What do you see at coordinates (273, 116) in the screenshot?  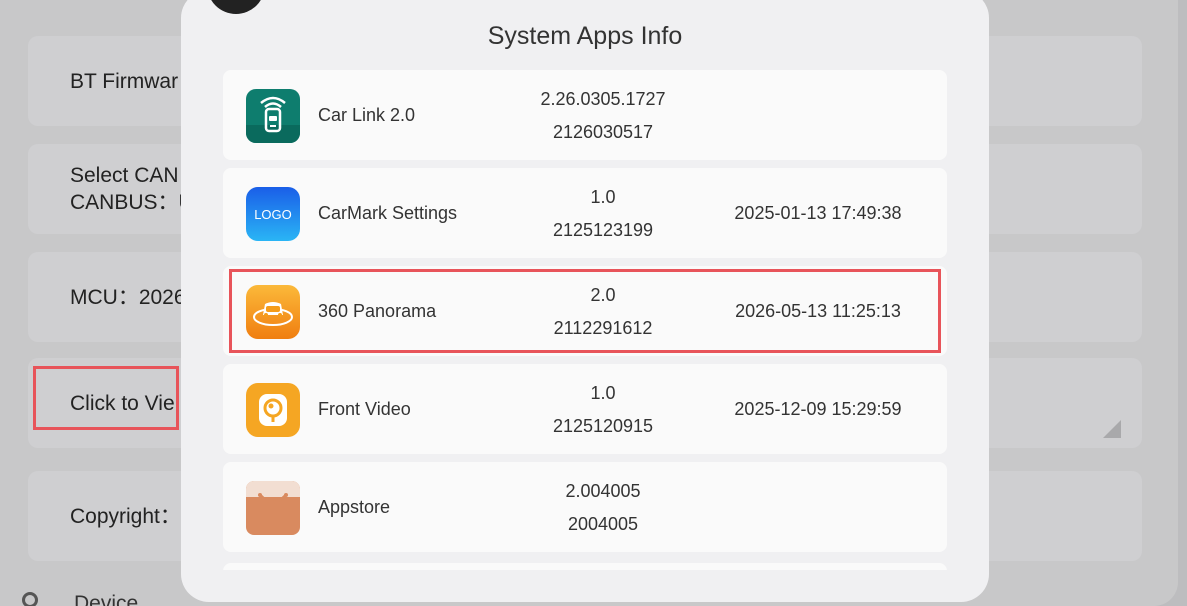 I see `car-link-icon` at bounding box center [273, 116].